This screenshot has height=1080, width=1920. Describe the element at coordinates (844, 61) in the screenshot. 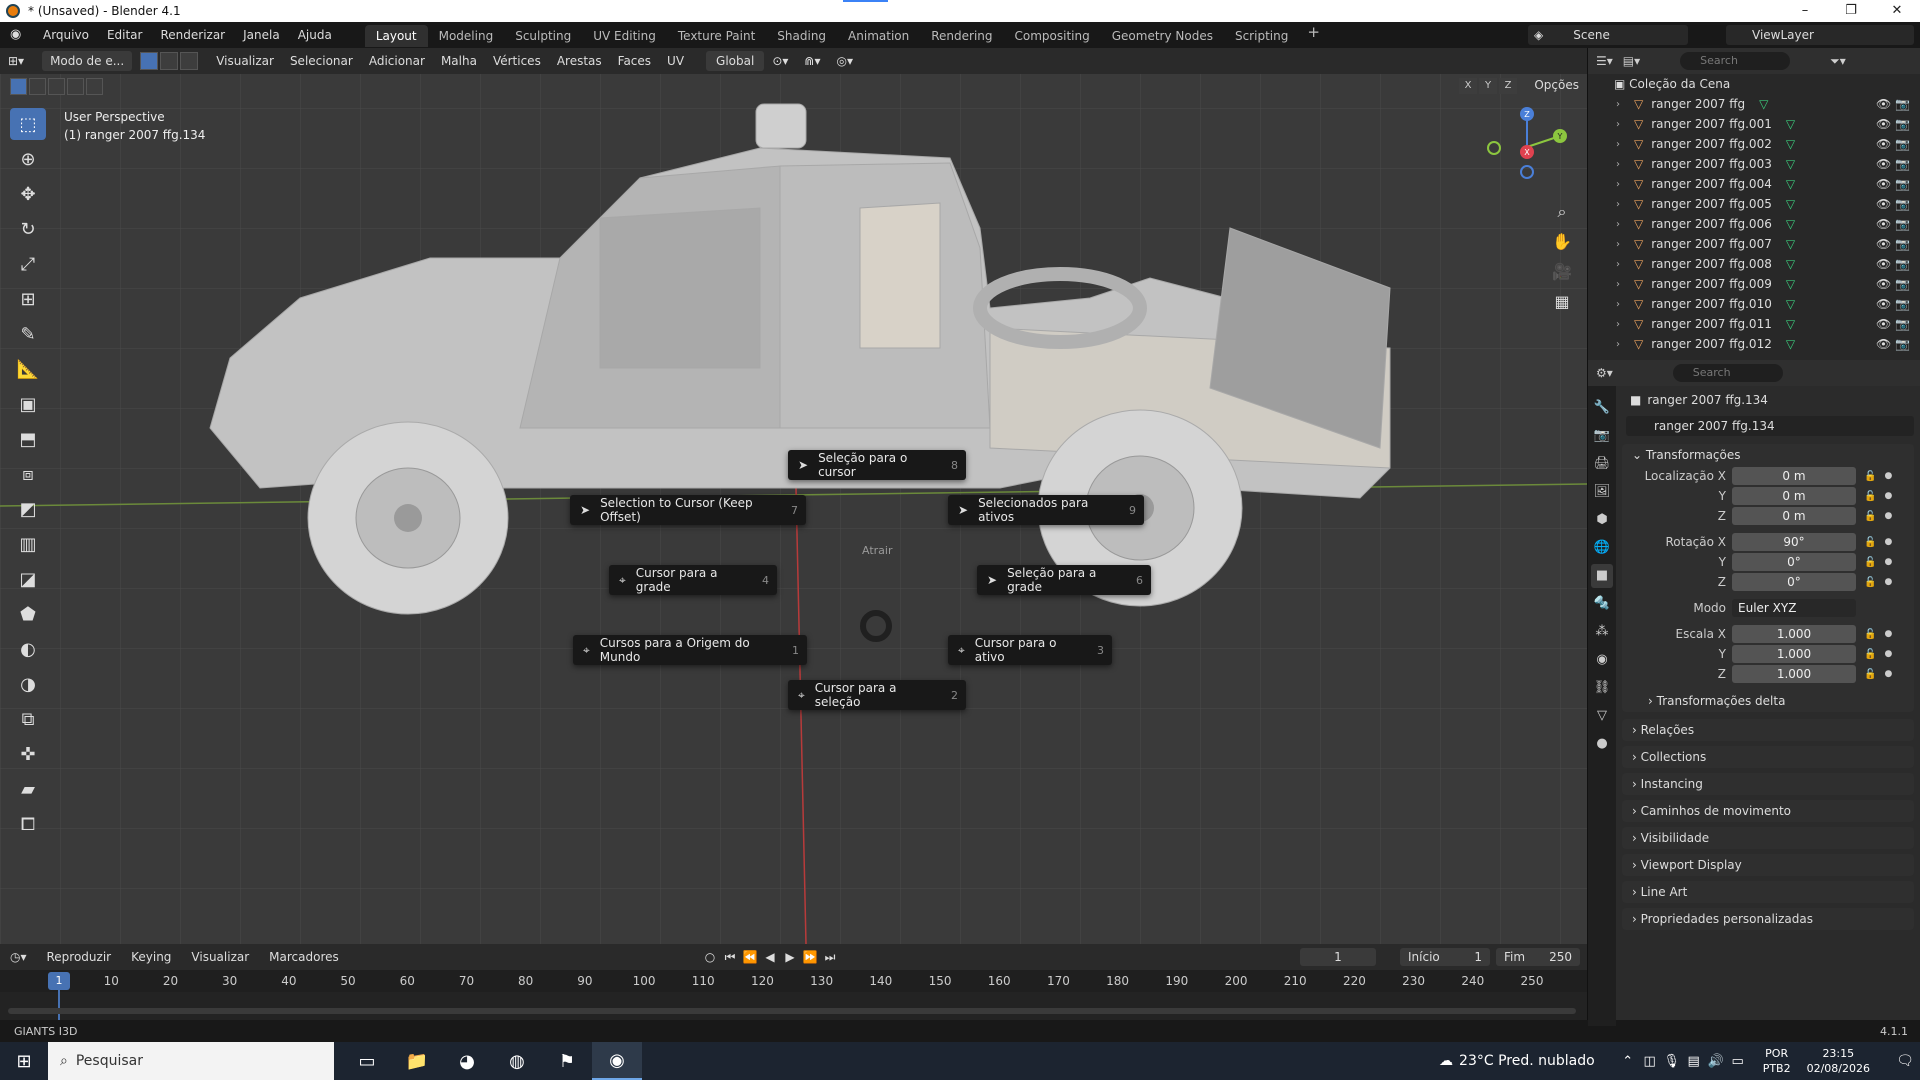

I see `proportional-edit-icon: ◎▾` at that location.